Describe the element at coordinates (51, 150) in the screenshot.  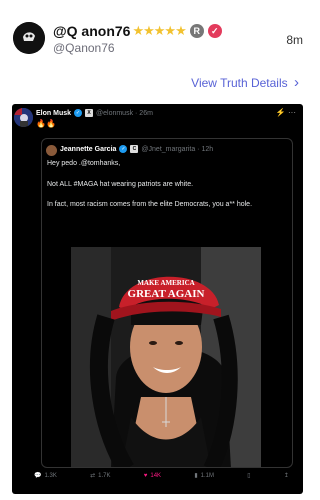
I see `quoted-author-avatar` at that location.